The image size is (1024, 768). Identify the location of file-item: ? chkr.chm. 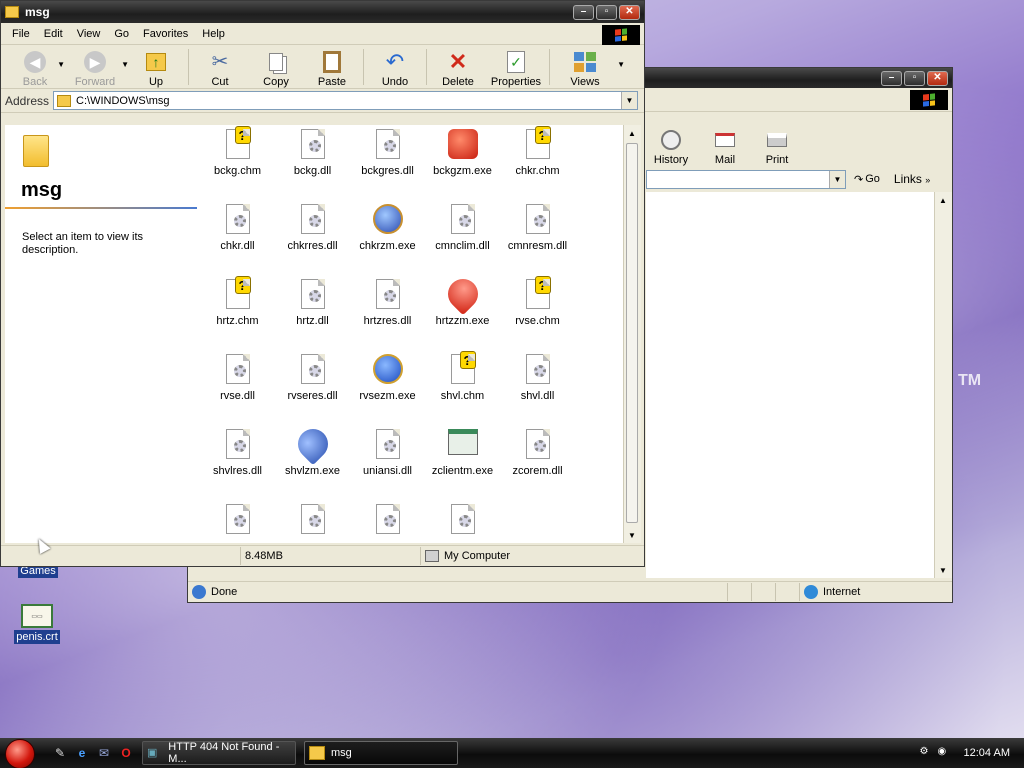
(537, 151).